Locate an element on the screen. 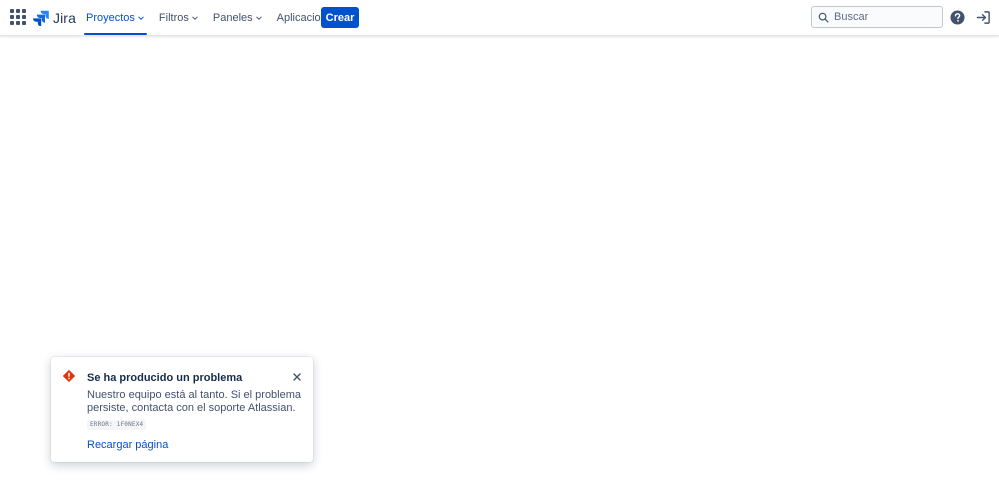 The height and width of the screenshot is (486, 999). nav-item-proyectos: Proyectos is located at coordinates (115, 18).